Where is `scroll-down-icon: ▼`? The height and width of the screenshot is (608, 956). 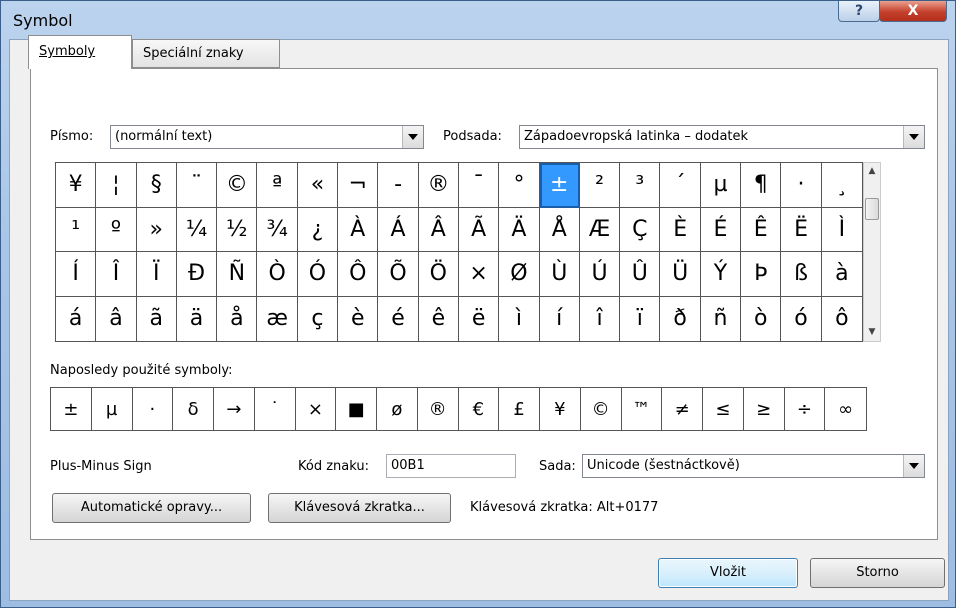 scroll-down-icon: ▼ is located at coordinates (872, 332).